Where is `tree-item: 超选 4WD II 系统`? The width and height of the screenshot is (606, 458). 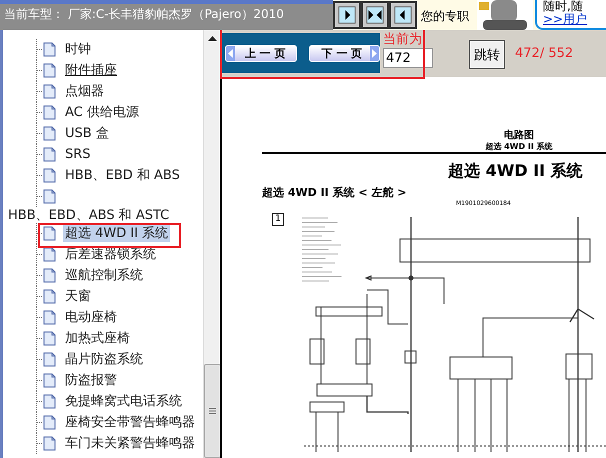 tree-item: 超选 4WD II 系统 is located at coordinates (116, 233).